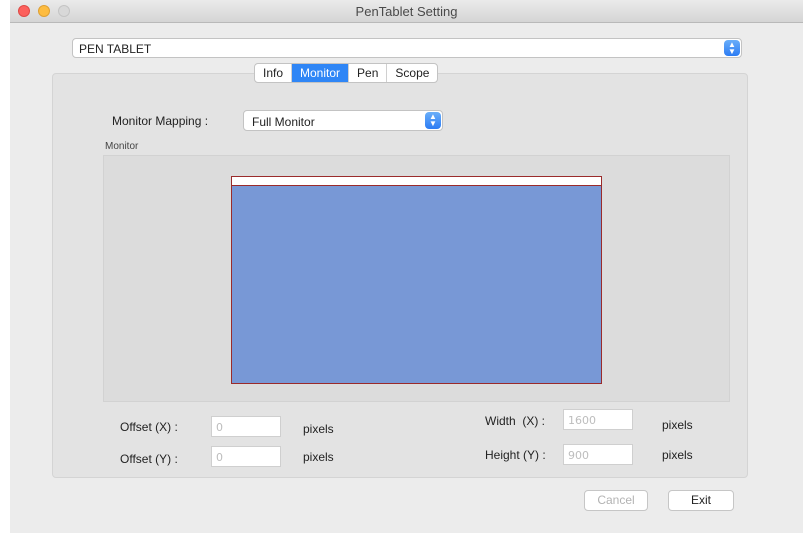 The width and height of the screenshot is (803, 533). I want to click on width-x-field: 1600, so click(598, 419).